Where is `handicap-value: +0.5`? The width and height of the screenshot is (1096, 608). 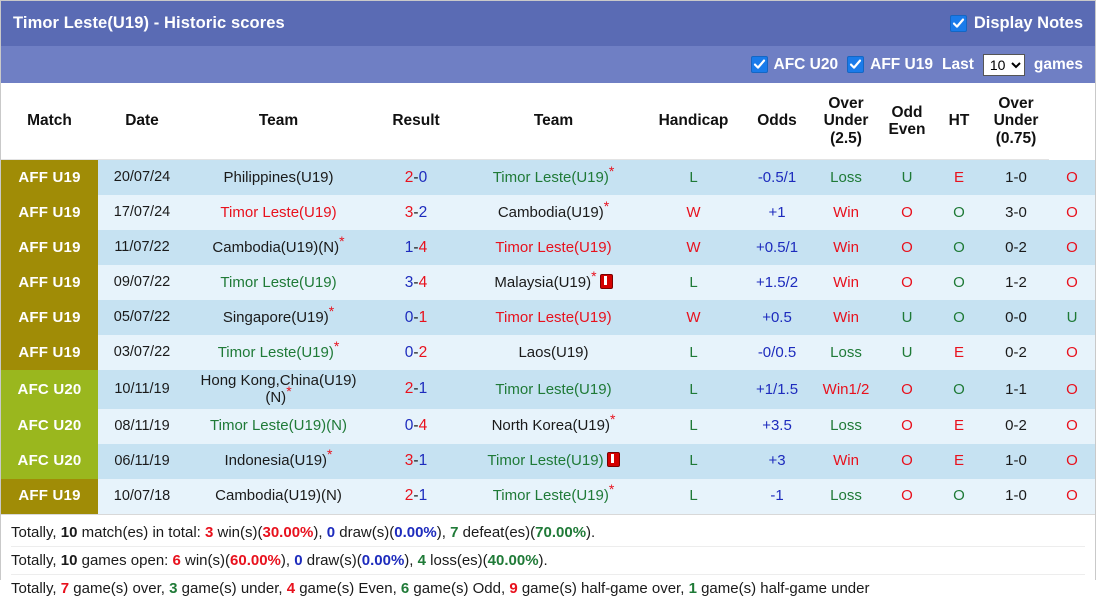 handicap-value: +0.5 is located at coordinates (777, 317).